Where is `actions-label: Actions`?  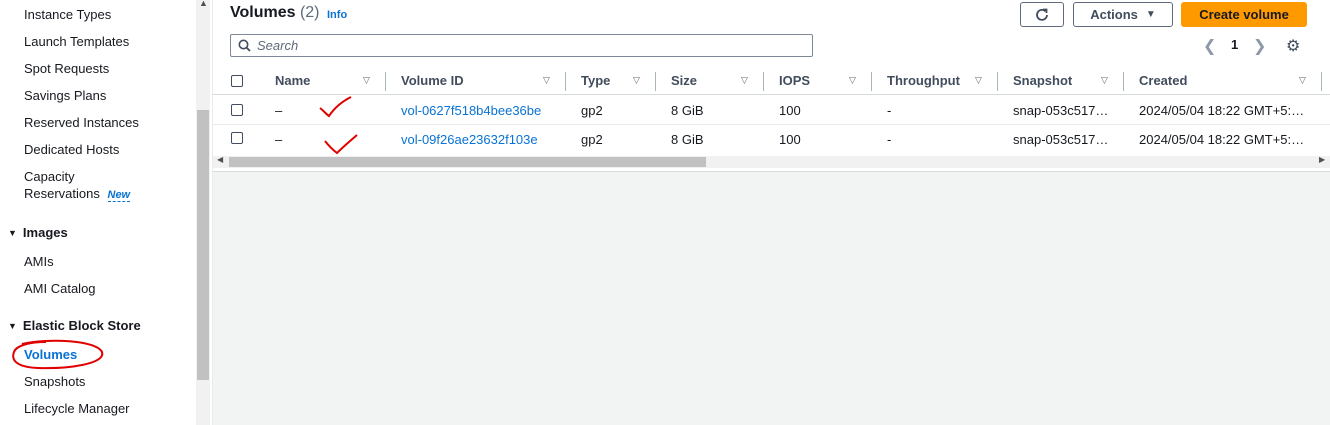
actions-label: Actions is located at coordinates (1114, 14).